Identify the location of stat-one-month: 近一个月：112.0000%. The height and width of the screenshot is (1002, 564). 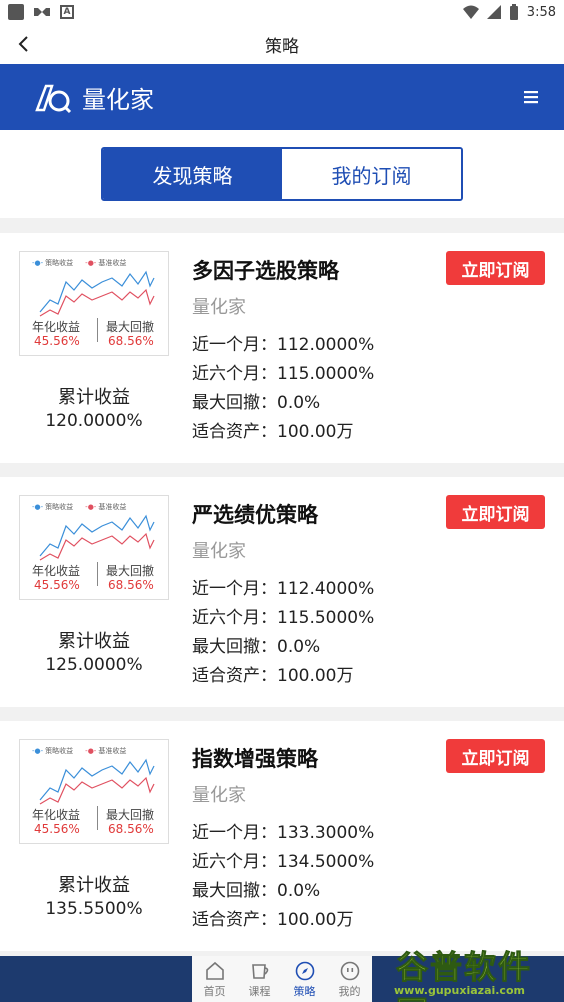
(283, 345).